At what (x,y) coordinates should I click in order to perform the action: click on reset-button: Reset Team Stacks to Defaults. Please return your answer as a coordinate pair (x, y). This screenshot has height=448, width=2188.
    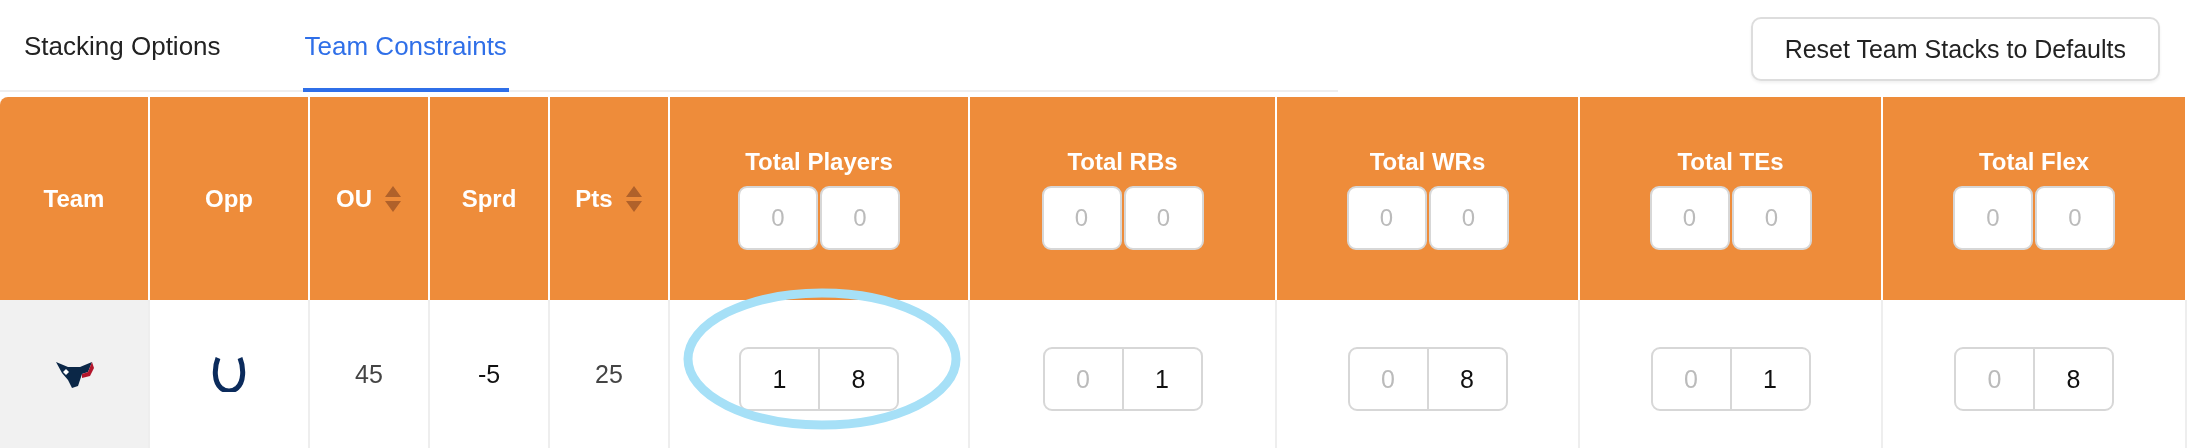
    Looking at the image, I should click on (1955, 49).